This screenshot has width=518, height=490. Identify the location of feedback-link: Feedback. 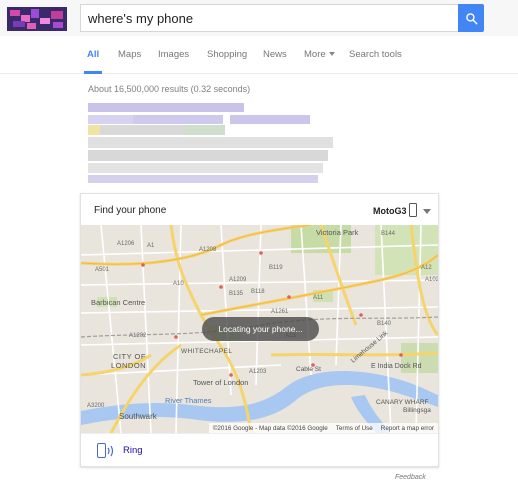
(410, 477).